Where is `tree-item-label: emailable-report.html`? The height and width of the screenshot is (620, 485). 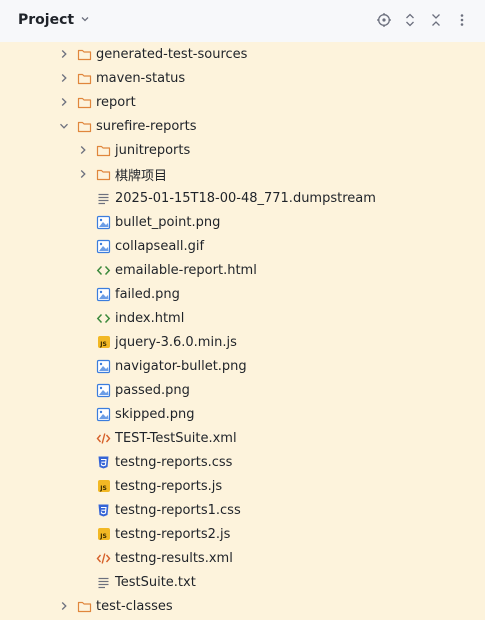 tree-item-label: emailable-report.html is located at coordinates (186, 270).